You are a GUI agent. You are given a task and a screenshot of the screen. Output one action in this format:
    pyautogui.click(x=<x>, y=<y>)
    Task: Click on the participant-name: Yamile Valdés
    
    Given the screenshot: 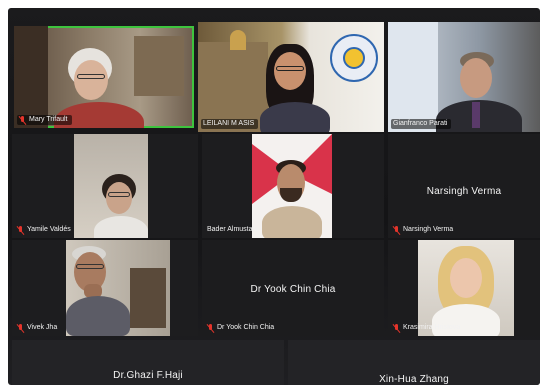 What is the action you would take?
    pyautogui.click(x=49, y=229)
    